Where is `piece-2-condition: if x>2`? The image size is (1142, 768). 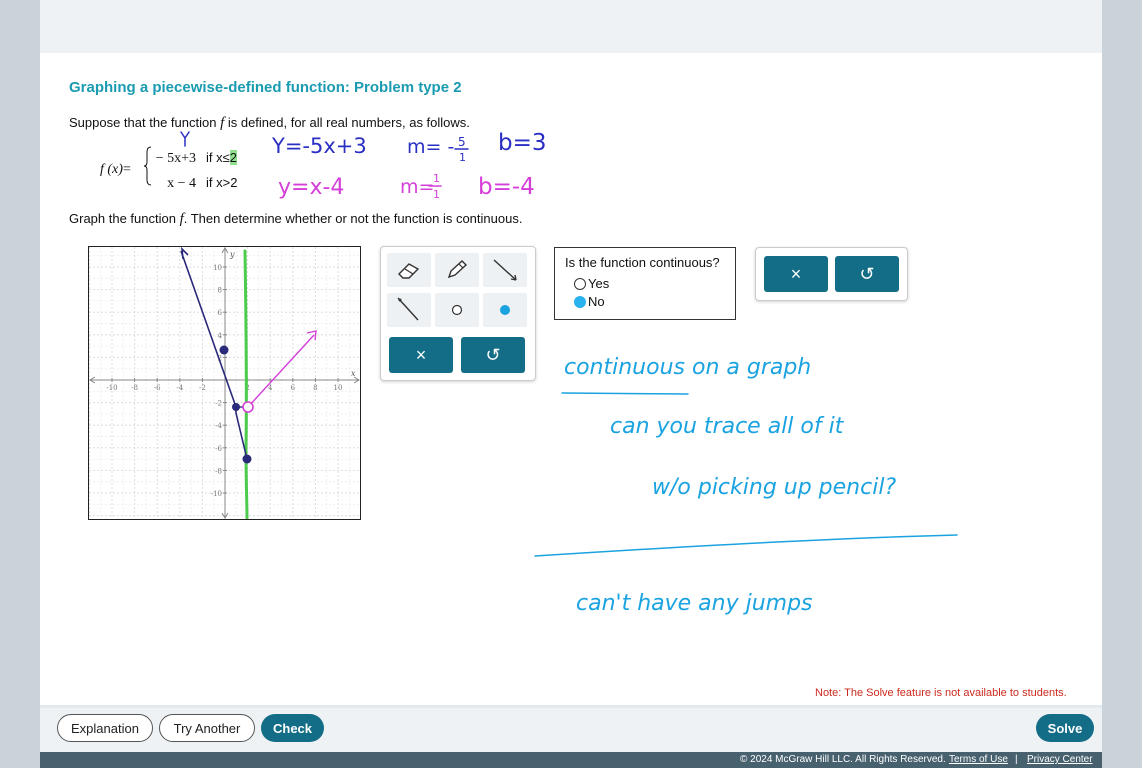 piece-2-condition: if x>2 is located at coordinates (221, 182).